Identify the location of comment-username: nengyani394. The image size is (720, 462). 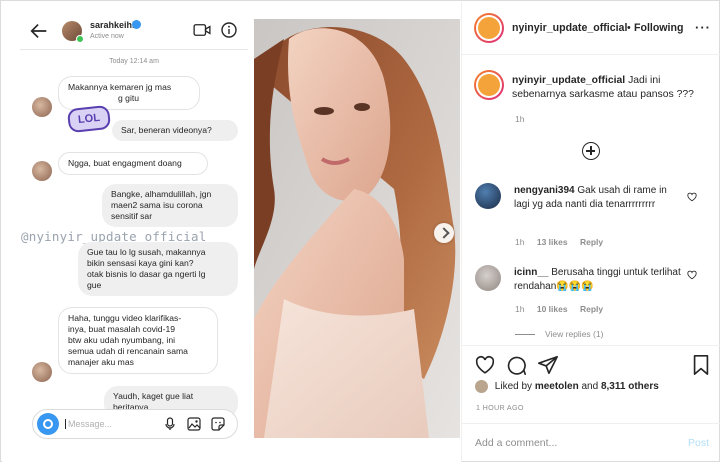
(544, 190).